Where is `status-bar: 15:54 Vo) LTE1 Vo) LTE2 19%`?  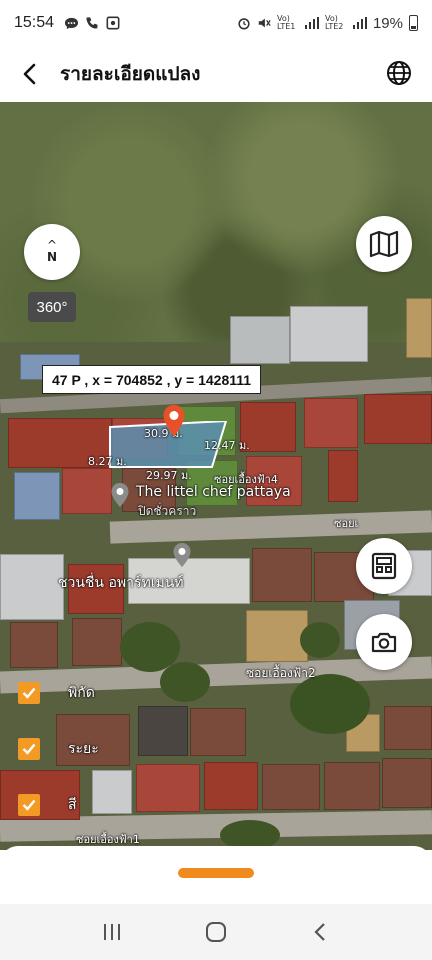
status-bar: 15:54 Vo) LTE1 Vo) LTE2 19% is located at coordinates (216, 23).